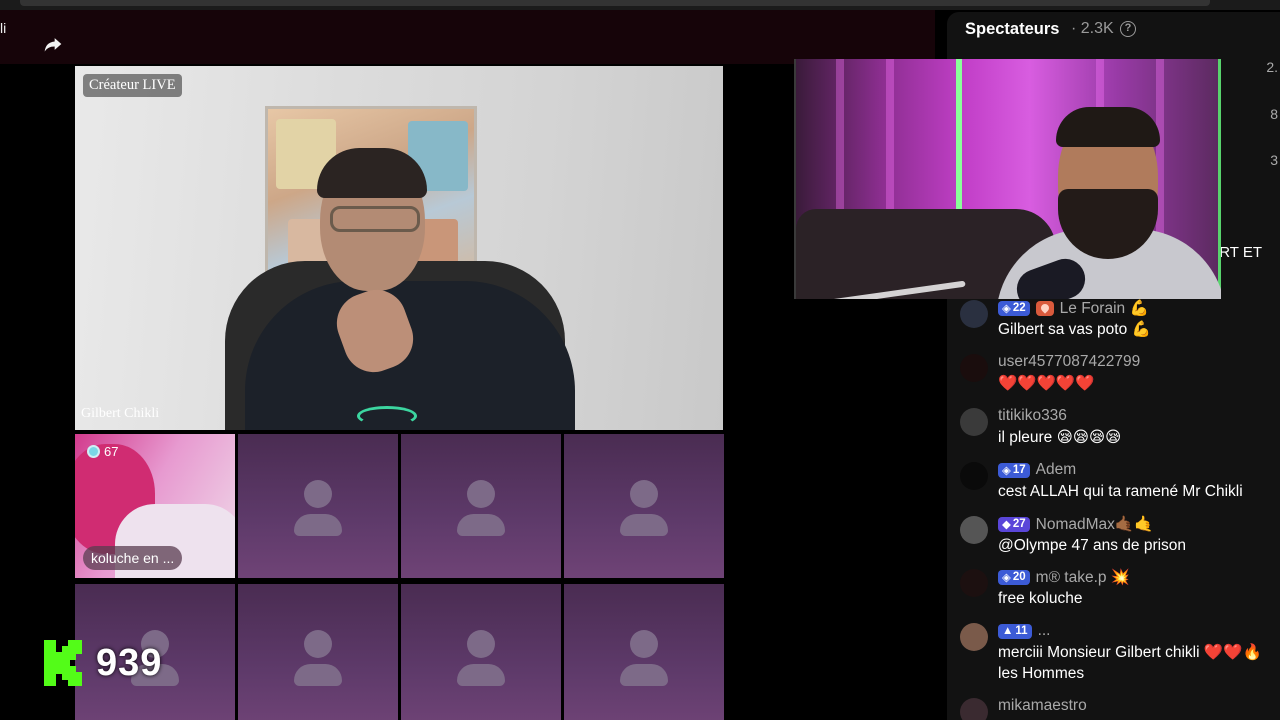 The width and height of the screenshot is (1280, 720). I want to click on gift-badge: 67, so click(102, 451).